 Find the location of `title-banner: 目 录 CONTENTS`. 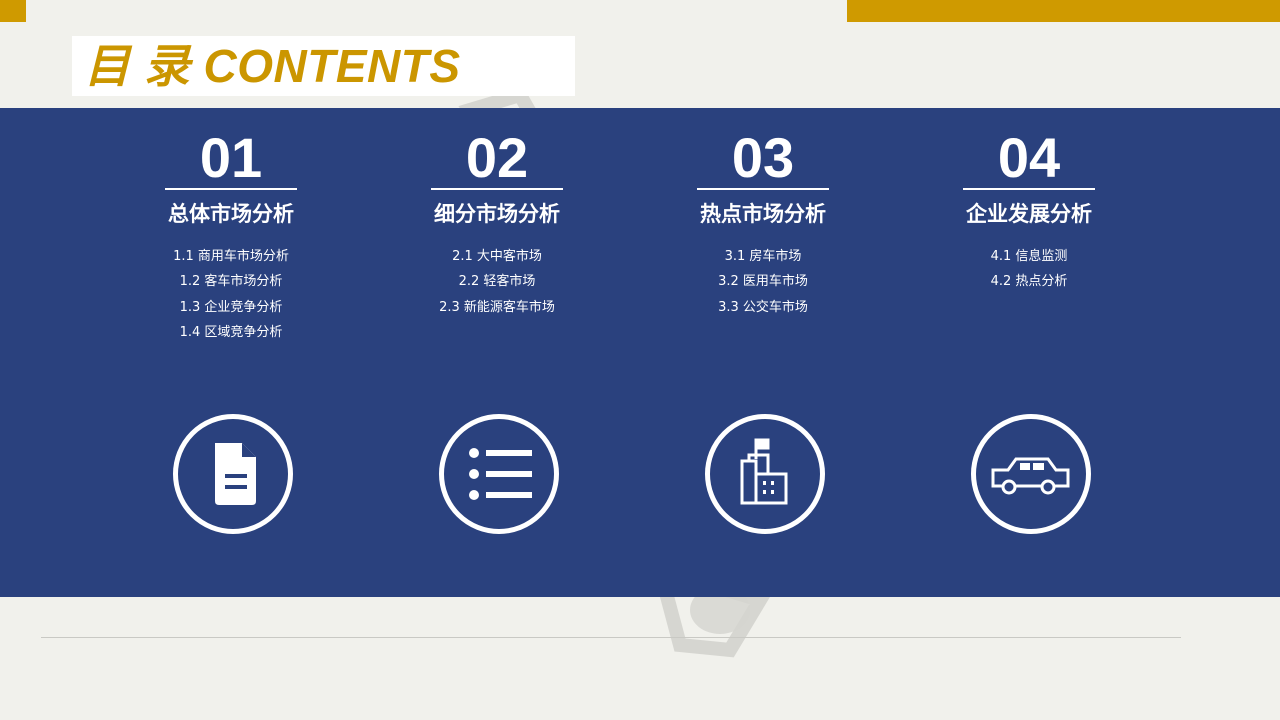

title-banner: 目 录 CONTENTS is located at coordinates (323, 66).